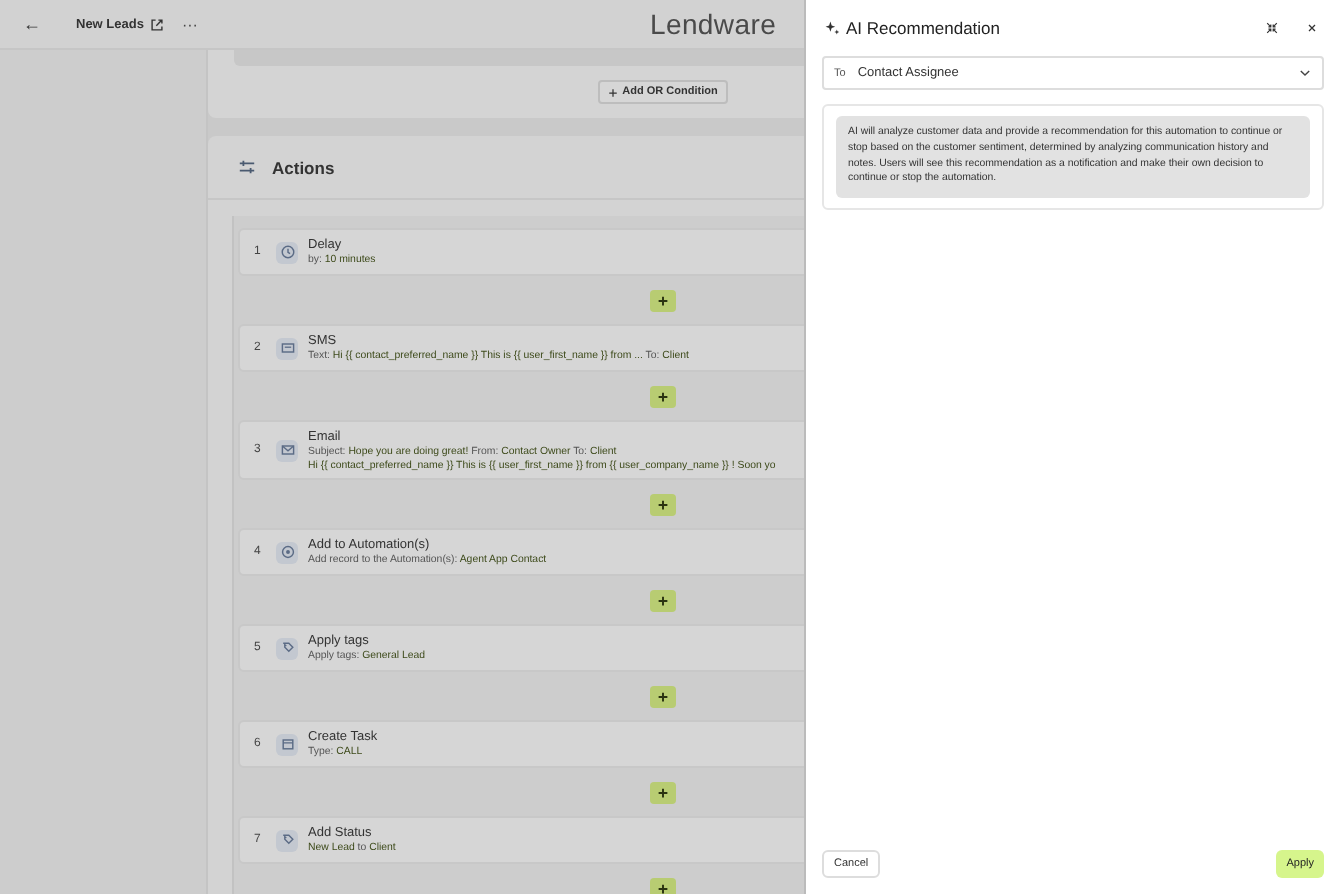 The height and width of the screenshot is (894, 1340). I want to click on back-button: ←, so click(32, 24).